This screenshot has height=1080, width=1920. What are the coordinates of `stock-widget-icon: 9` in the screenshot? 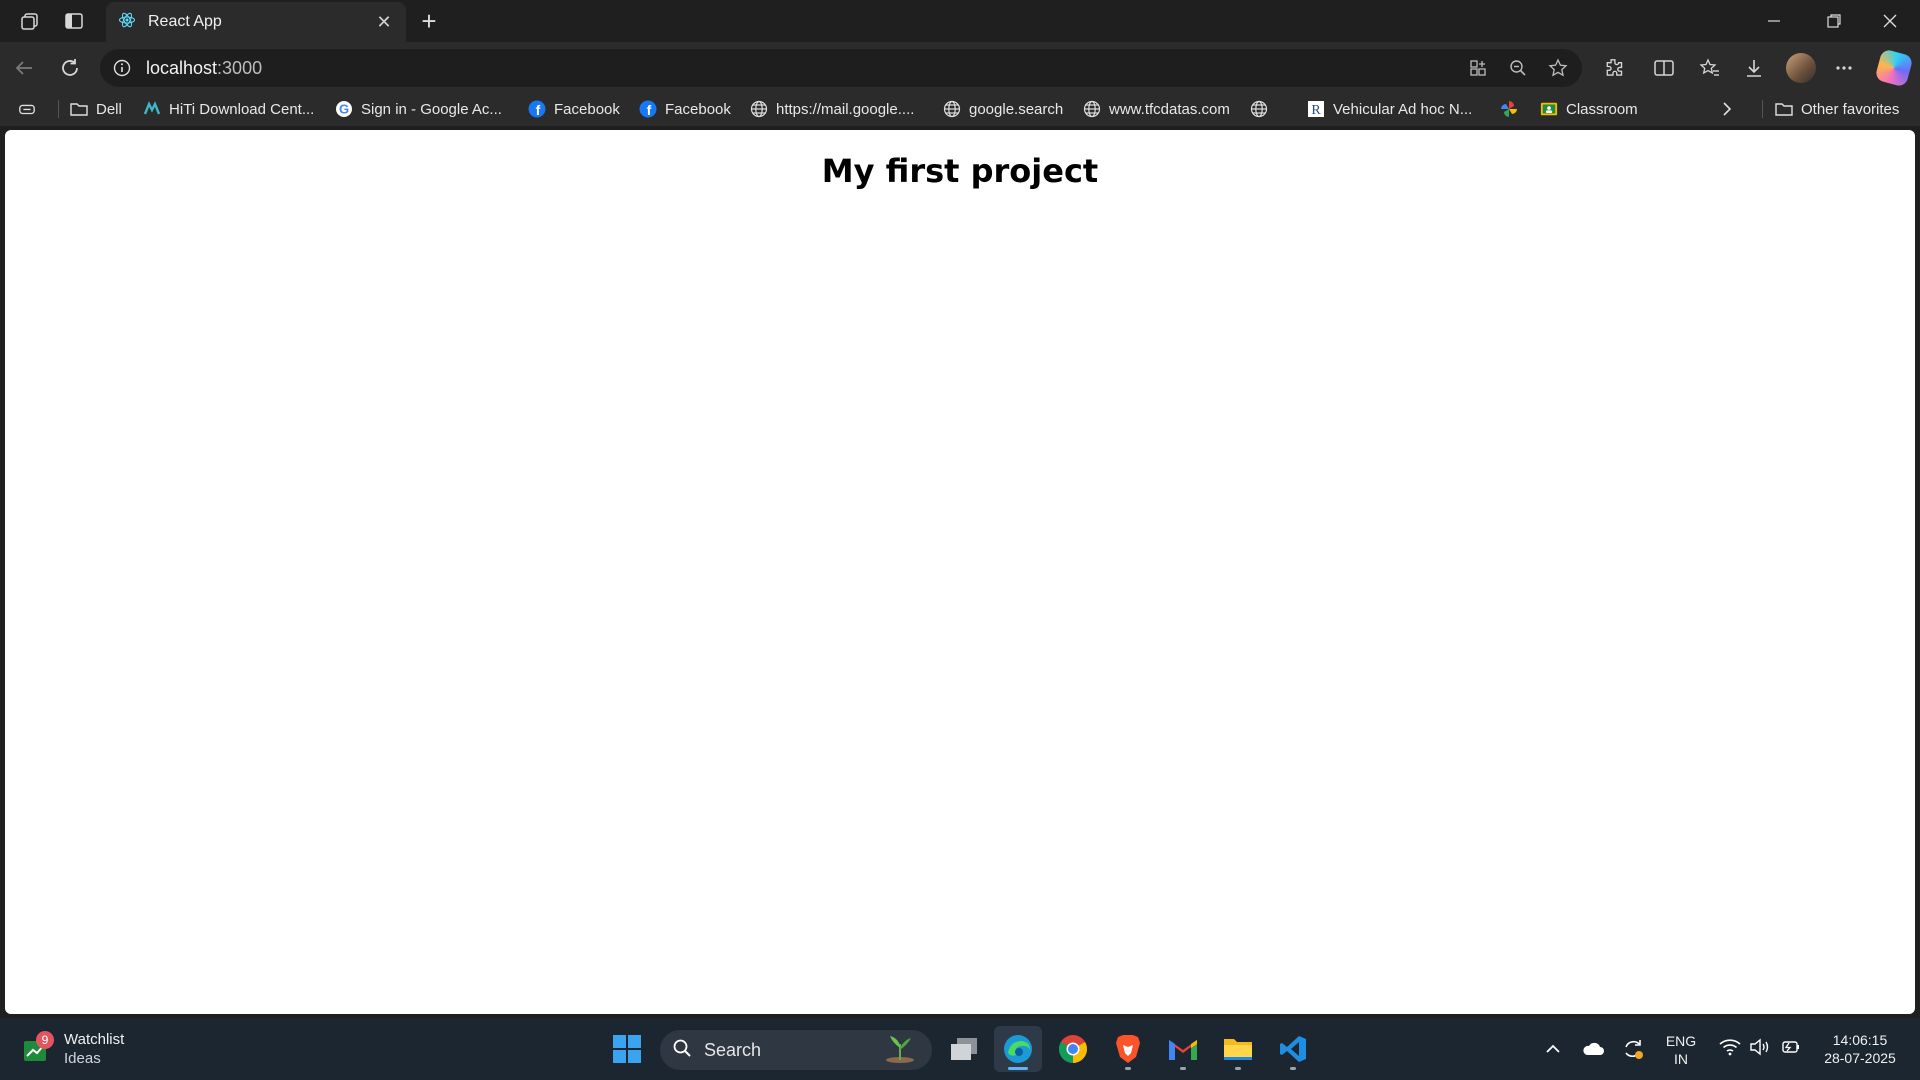 It's located at (38, 1047).